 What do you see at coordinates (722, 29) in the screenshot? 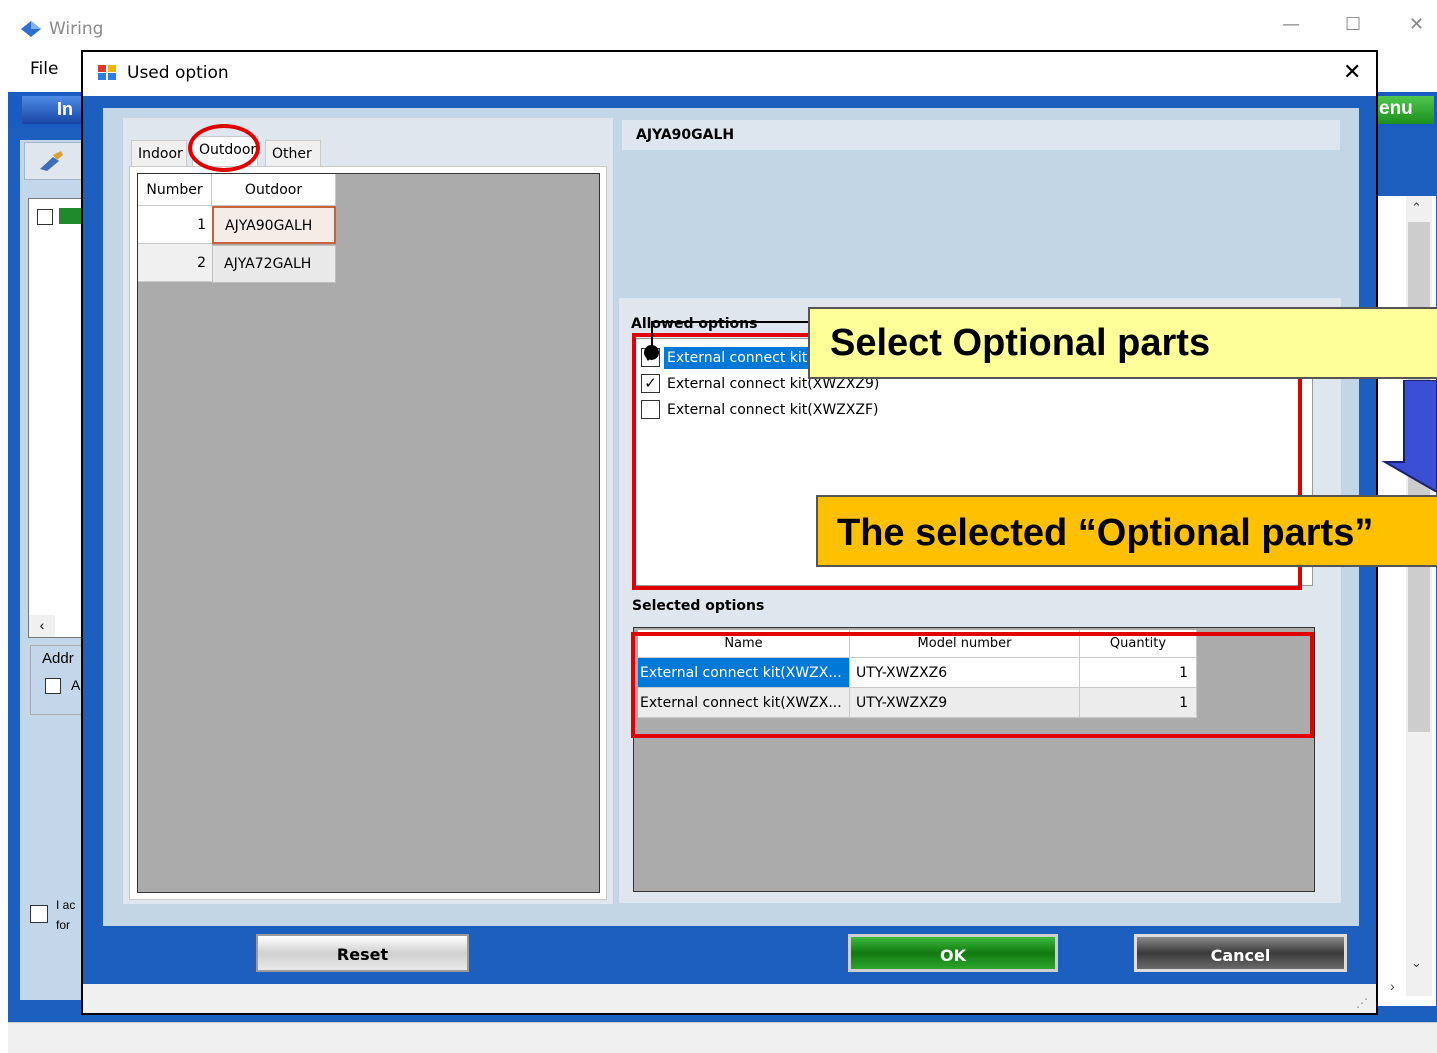
I see `wiring-titlebar` at bounding box center [722, 29].